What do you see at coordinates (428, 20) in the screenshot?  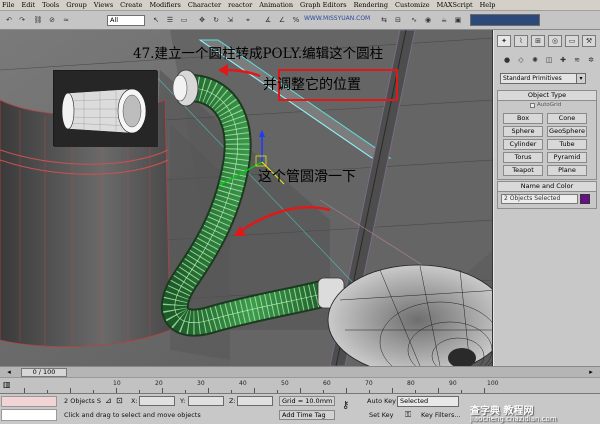 I see `material-editor-icon: ◉` at bounding box center [428, 20].